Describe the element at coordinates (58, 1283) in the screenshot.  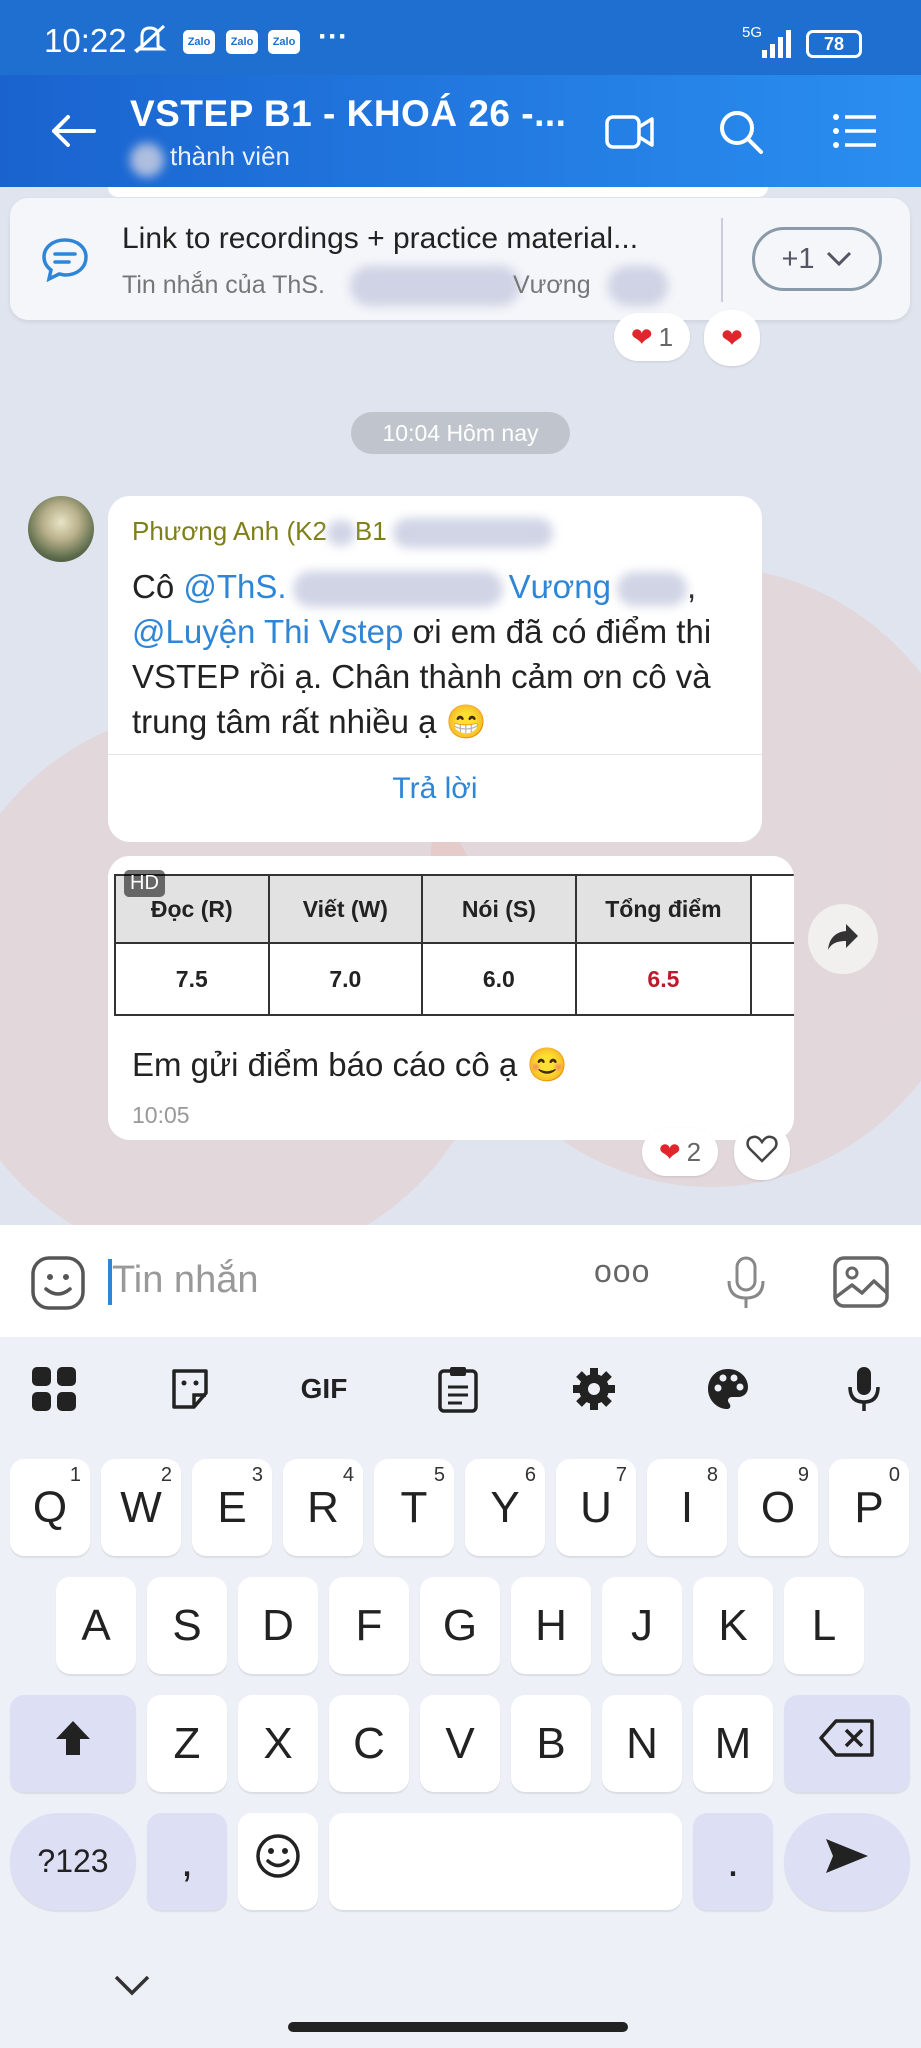
I see `emoji-sticker-icon` at that location.